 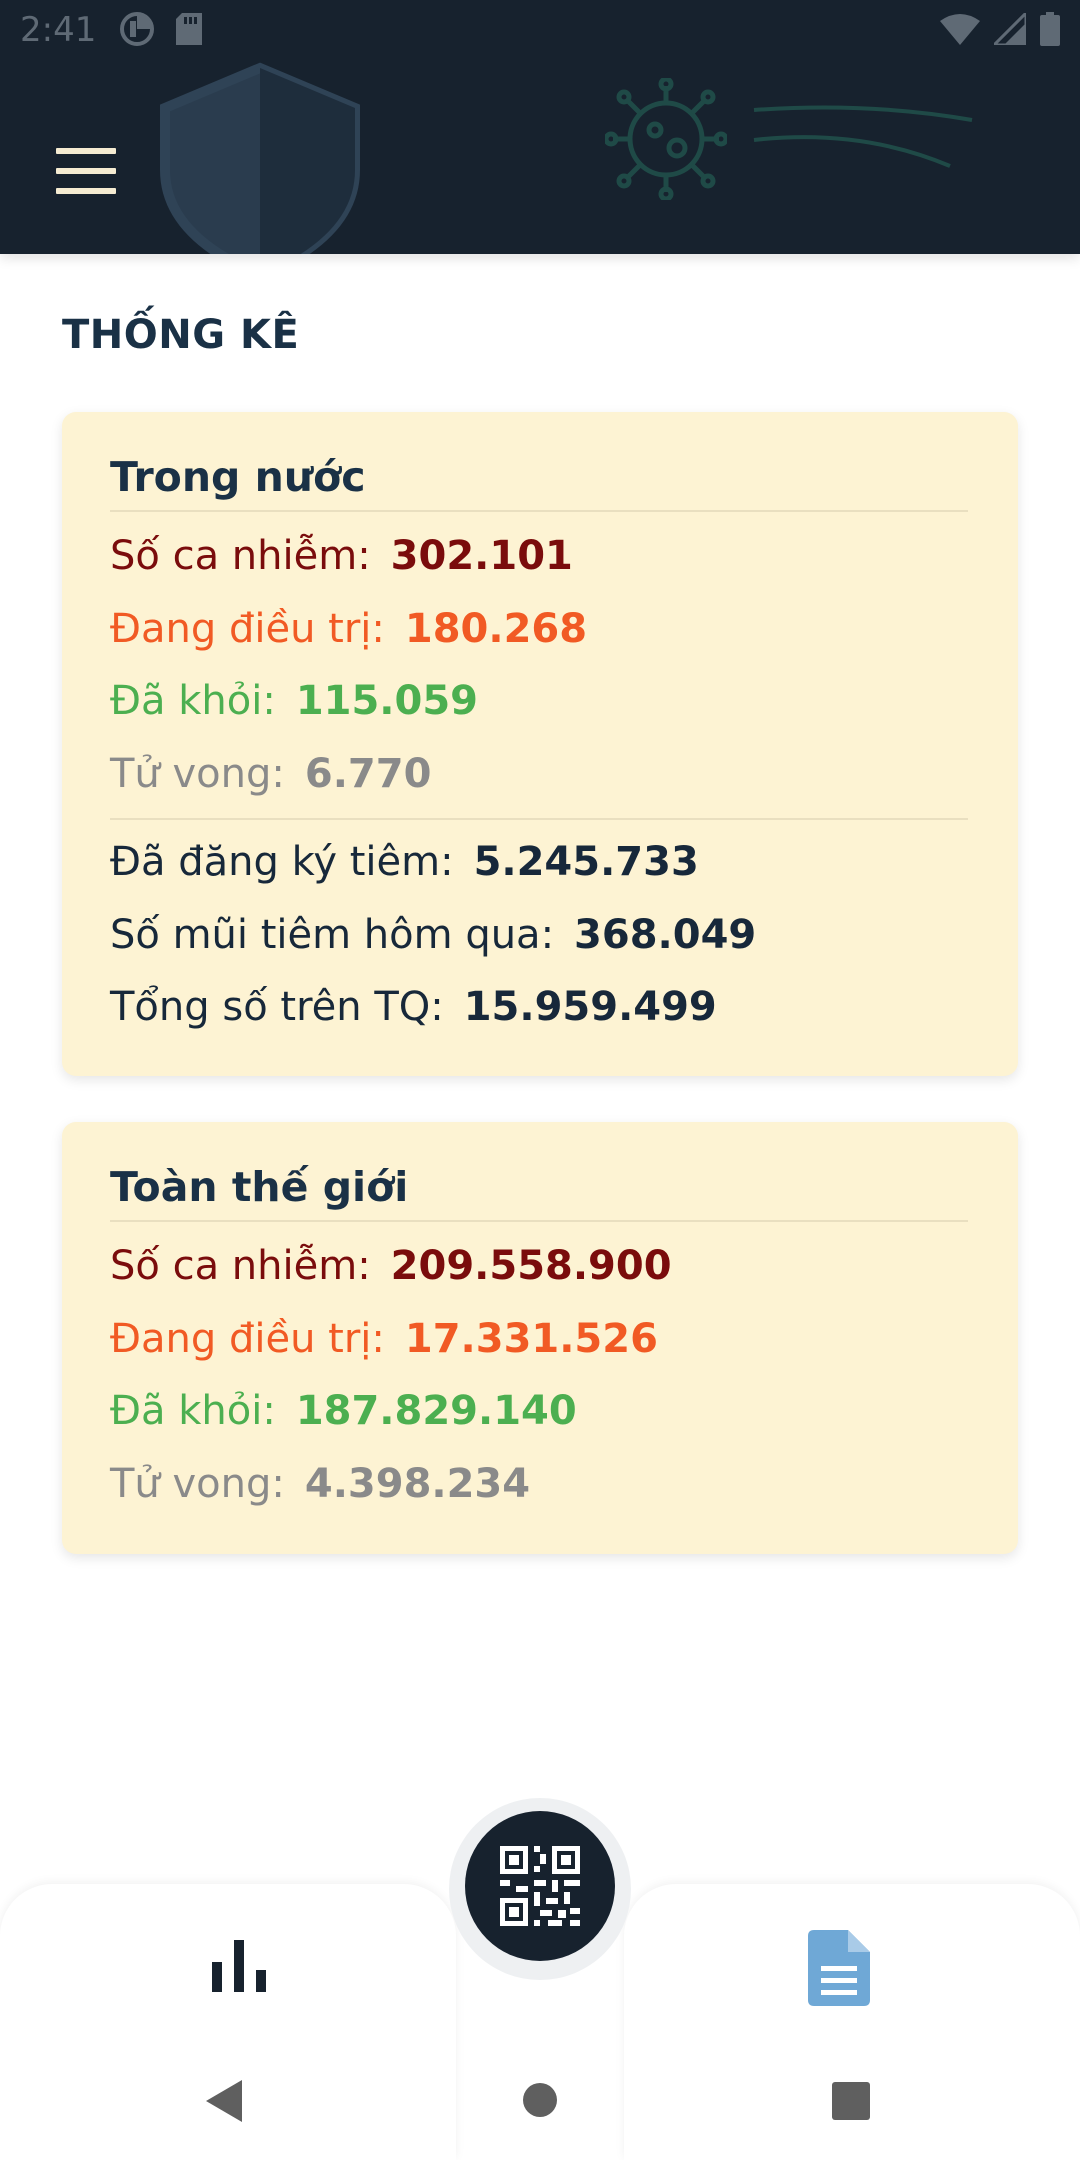 What do you see at coordinates (539, 1484) in the screenshot?
I see `deaths-row: Tử vong: 4.398.234` at bounding box center [539, 1484].